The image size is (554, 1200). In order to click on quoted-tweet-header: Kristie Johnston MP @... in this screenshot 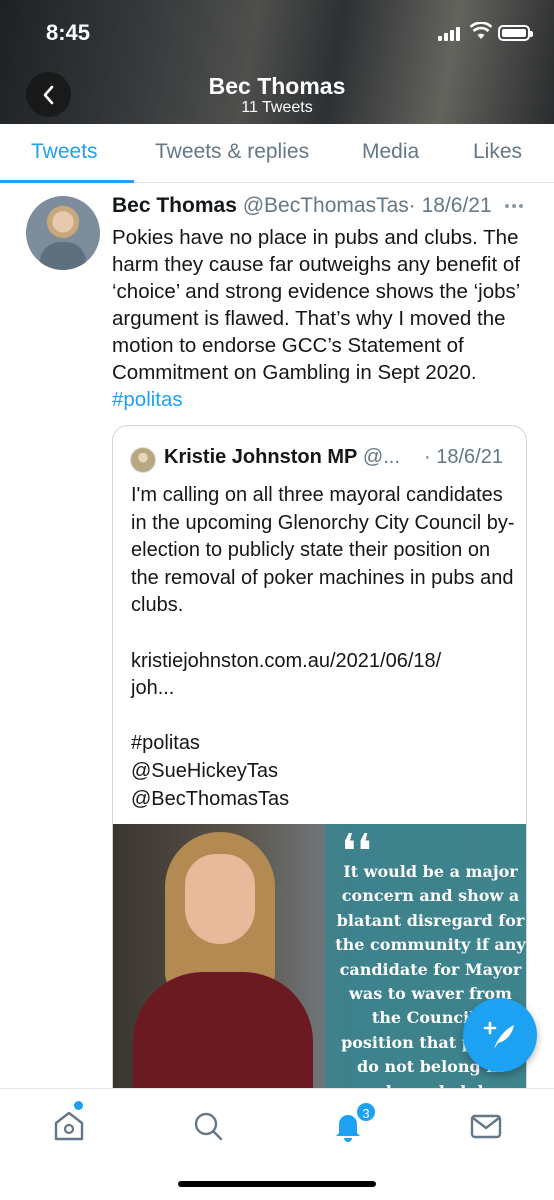, I will do `click(282, 457)`.